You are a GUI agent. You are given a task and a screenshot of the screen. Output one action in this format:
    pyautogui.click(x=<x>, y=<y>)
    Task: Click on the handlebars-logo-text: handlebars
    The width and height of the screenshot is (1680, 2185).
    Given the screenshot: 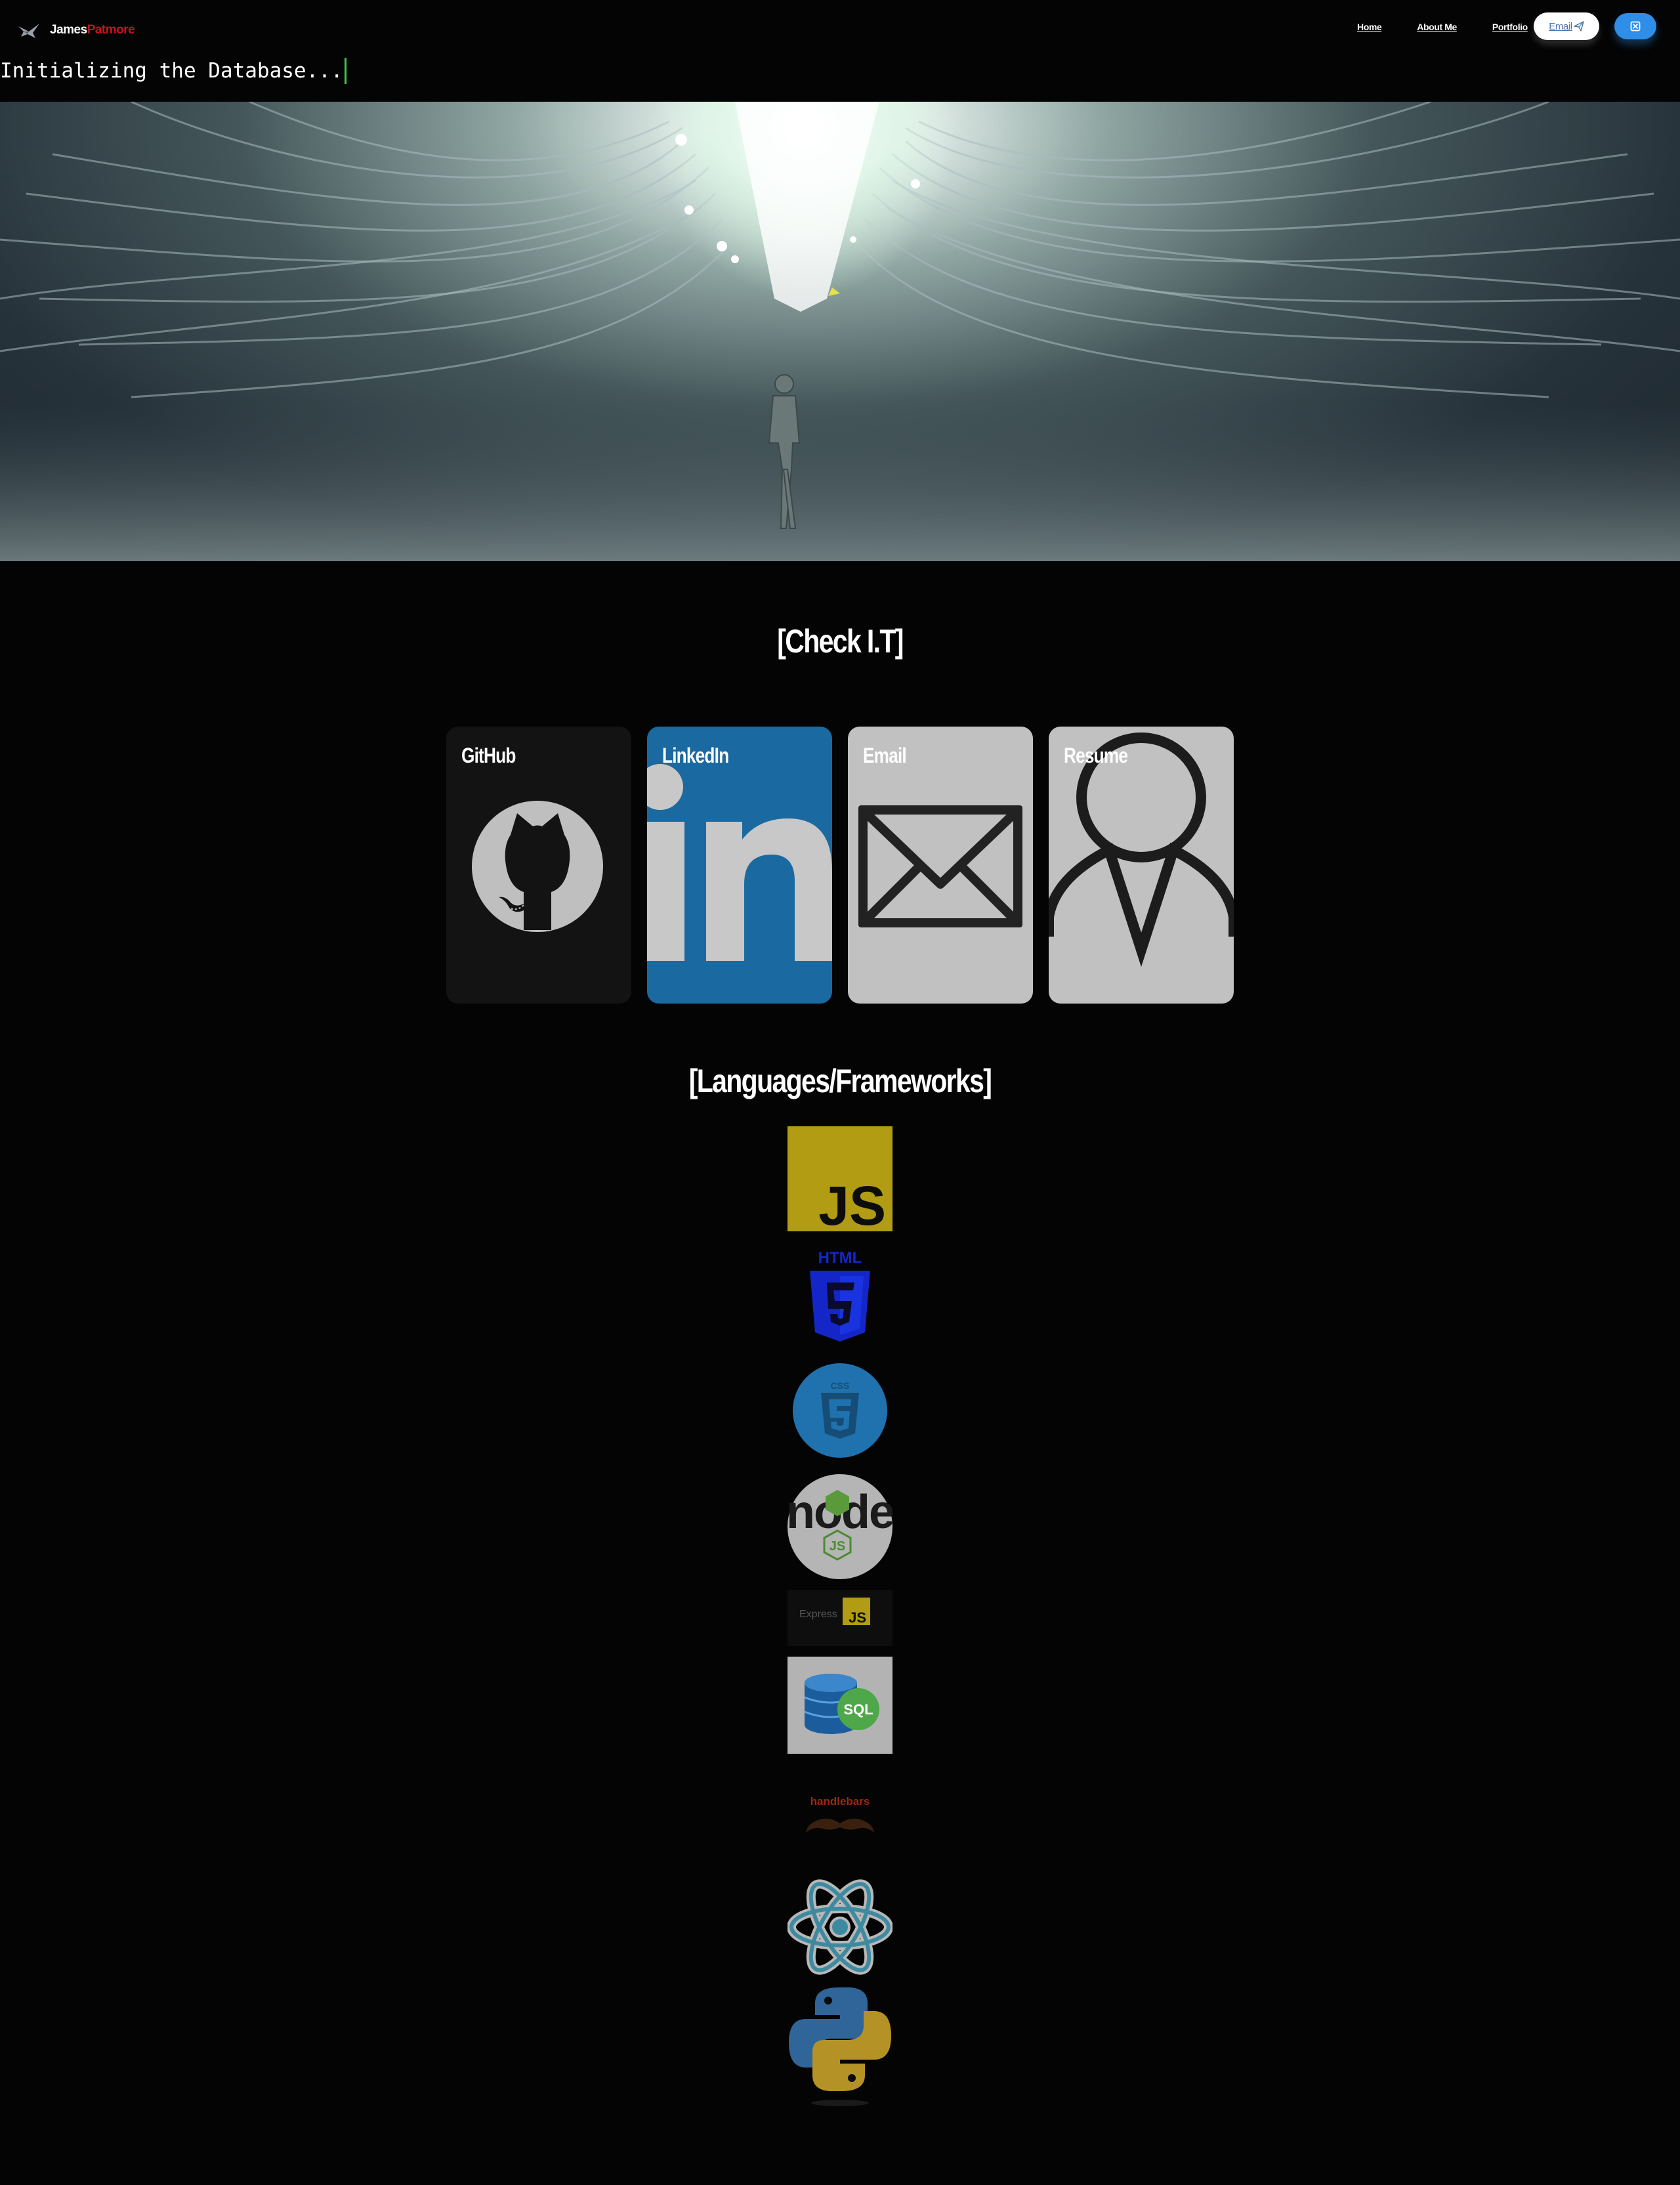 What is the action you would take?
    pyautogui.click(x=840, y=1801)
    